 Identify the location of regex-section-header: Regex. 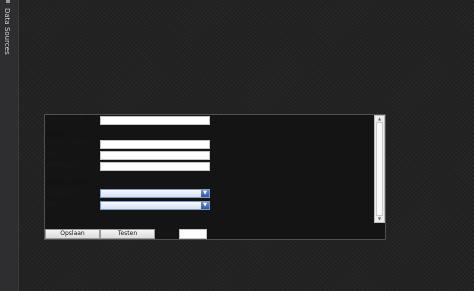
(56, 134).